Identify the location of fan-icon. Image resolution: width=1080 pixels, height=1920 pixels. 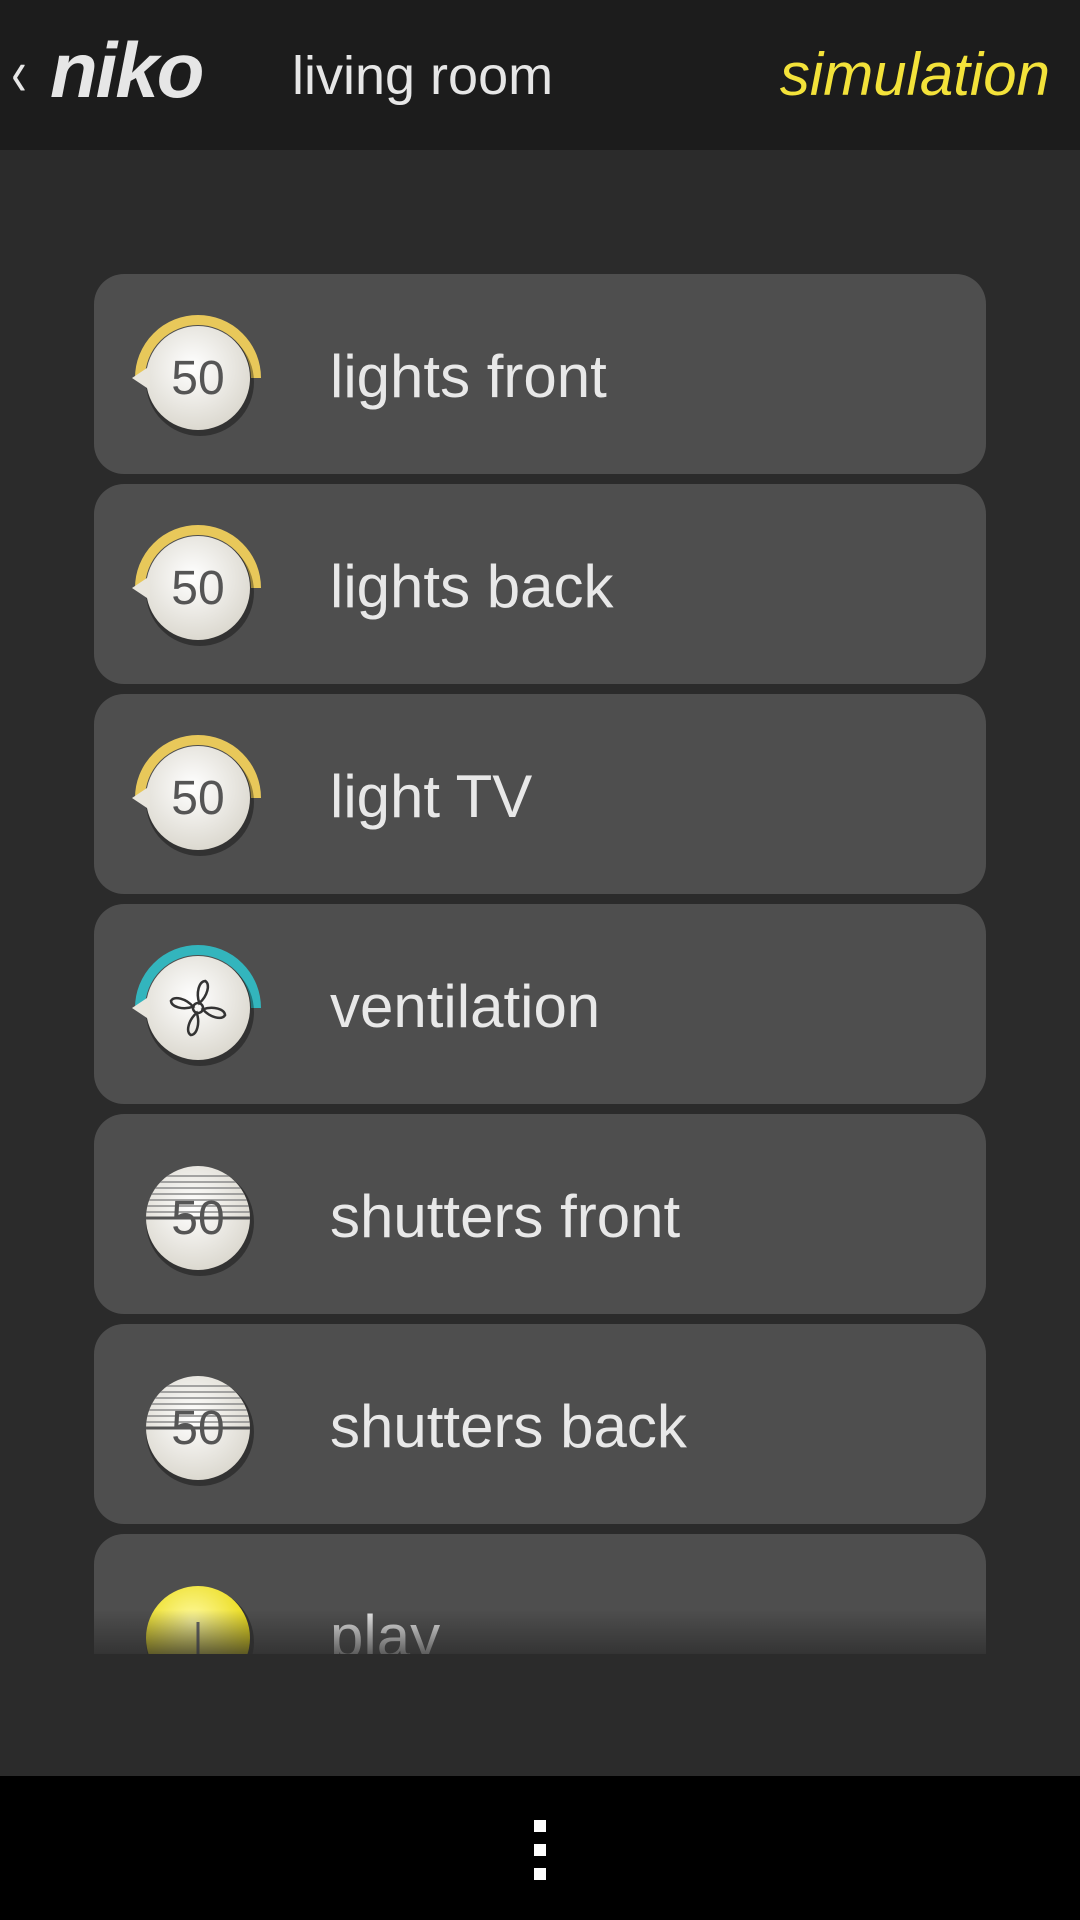
(198, 1008).